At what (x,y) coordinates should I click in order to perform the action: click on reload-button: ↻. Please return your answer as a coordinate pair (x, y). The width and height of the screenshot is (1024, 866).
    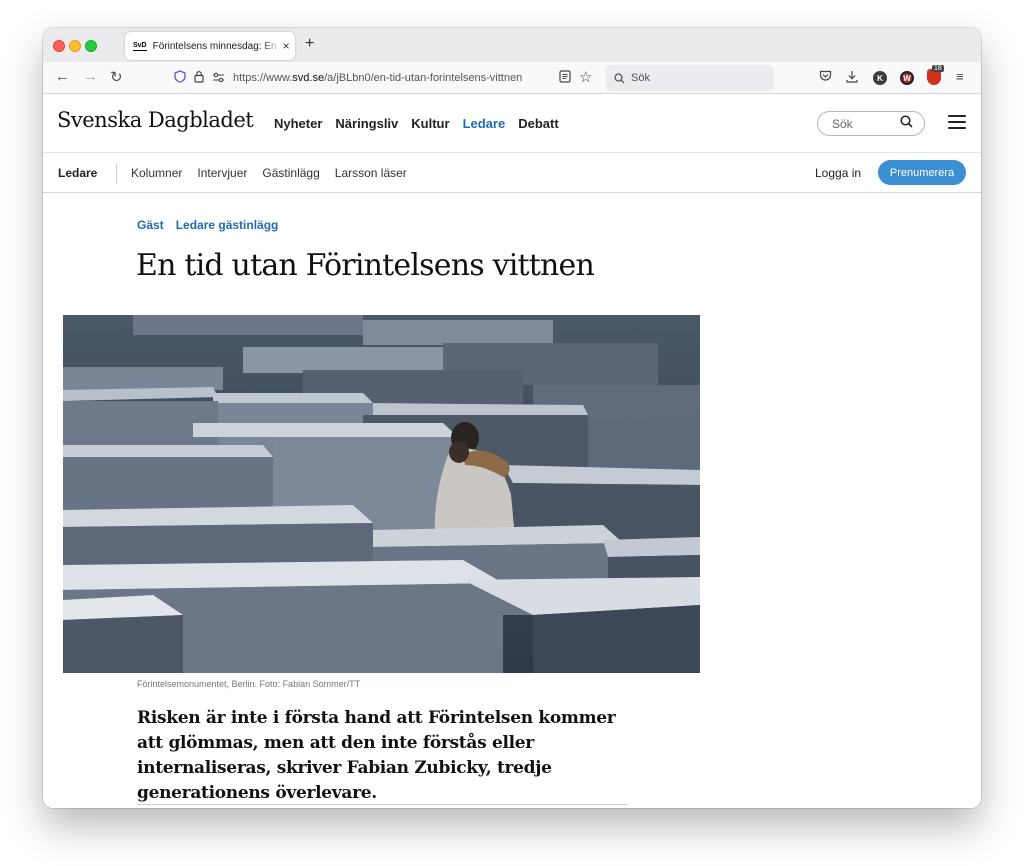
    Looking at the image, I should click on (116, 77).